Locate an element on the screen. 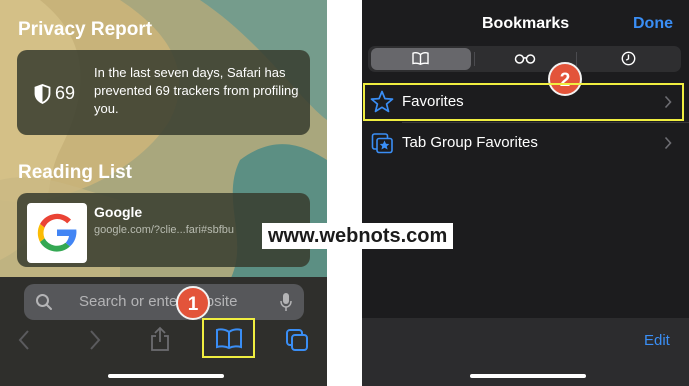  share-icon is located at coordinates (160, 339).